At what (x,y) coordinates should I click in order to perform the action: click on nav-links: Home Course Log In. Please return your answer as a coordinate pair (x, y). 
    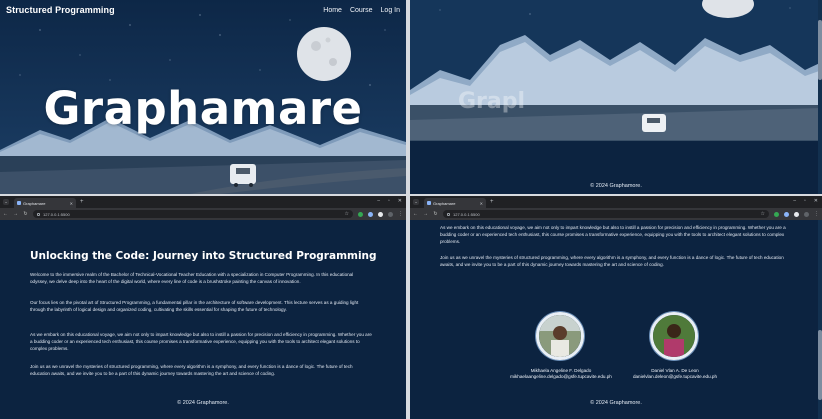
    Looking at the image, I should click on (361, 10).